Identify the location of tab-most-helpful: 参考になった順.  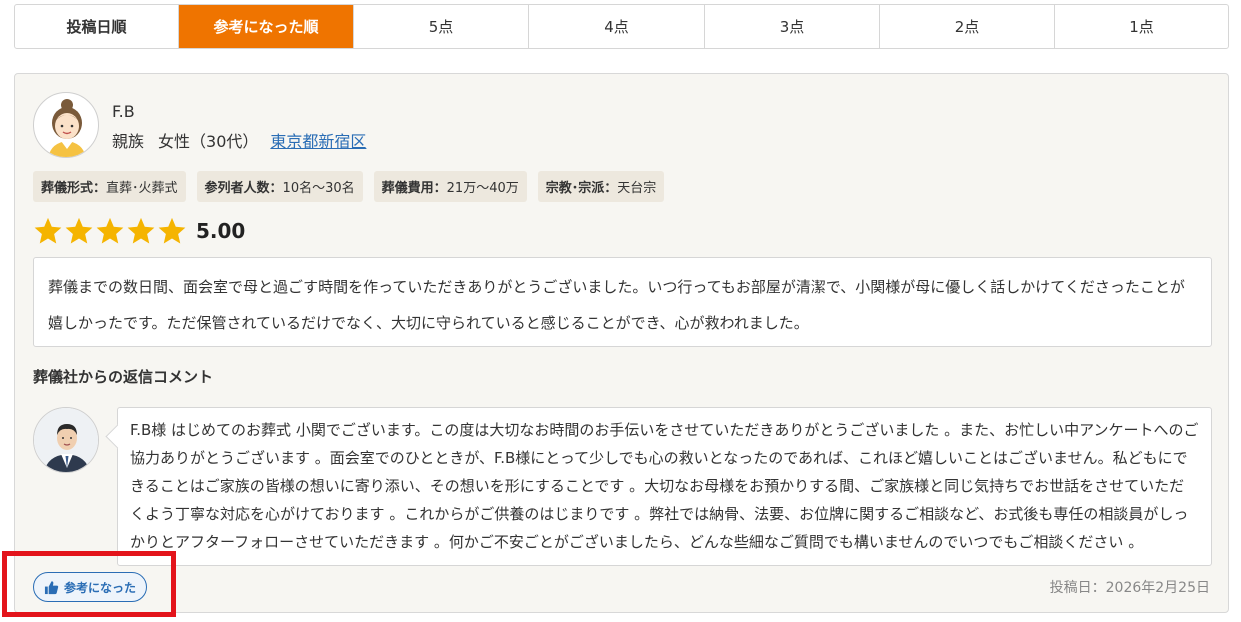
(266, 26).